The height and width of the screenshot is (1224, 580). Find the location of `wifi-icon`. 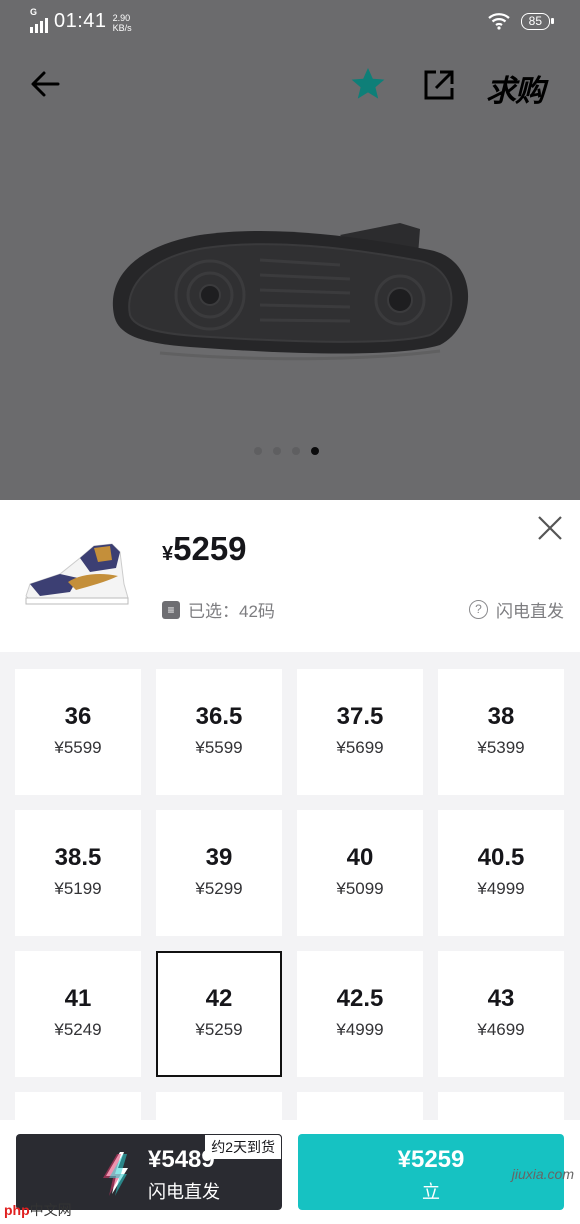

wifi-icon is located at coordinates (498, 21).